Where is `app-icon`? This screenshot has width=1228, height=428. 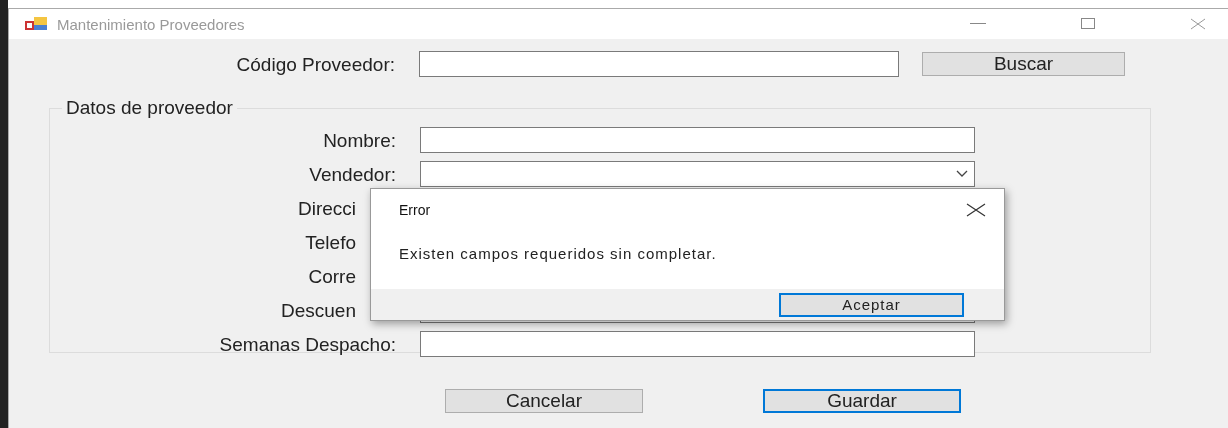 app-icon is located at coordinates (36, 24).